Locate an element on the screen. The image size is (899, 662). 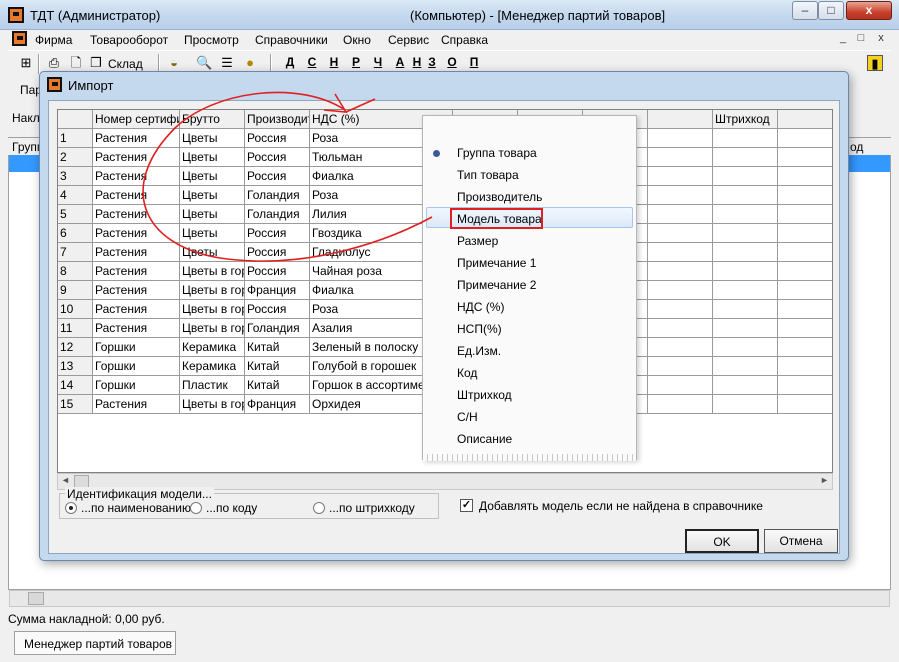
row-number: 15 is located at coordinates (75, 404).